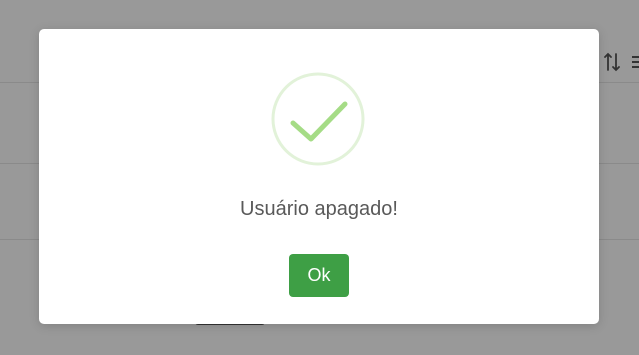 The width and height of the screenshot is (639, 355). I want to click on dialog-title: Usuário apagado!, so click(319, 209).